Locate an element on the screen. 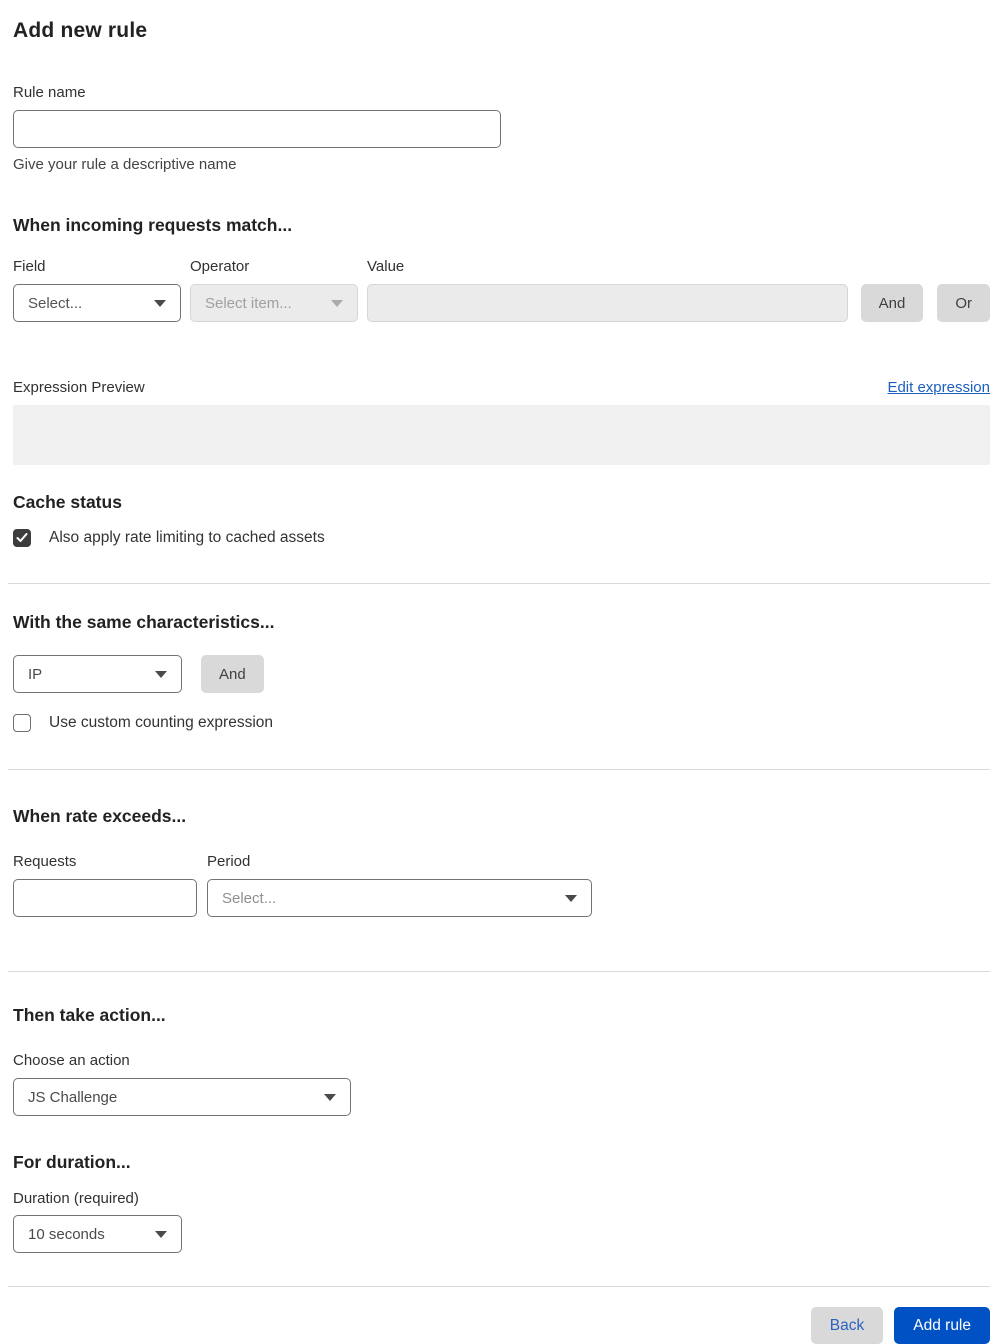 The image size is (1002, 1344). rule-name-input is located at coordinates (257, 129).